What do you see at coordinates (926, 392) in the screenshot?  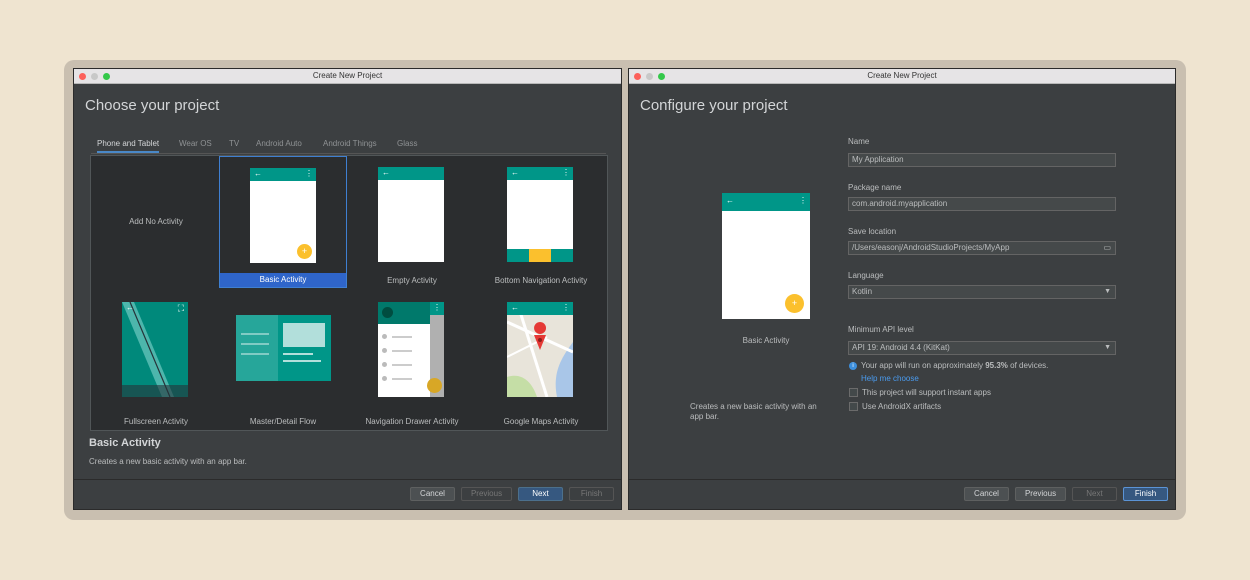 I see `instant-apps-label: This project will support instant apps` at bounding box center [926, 392].